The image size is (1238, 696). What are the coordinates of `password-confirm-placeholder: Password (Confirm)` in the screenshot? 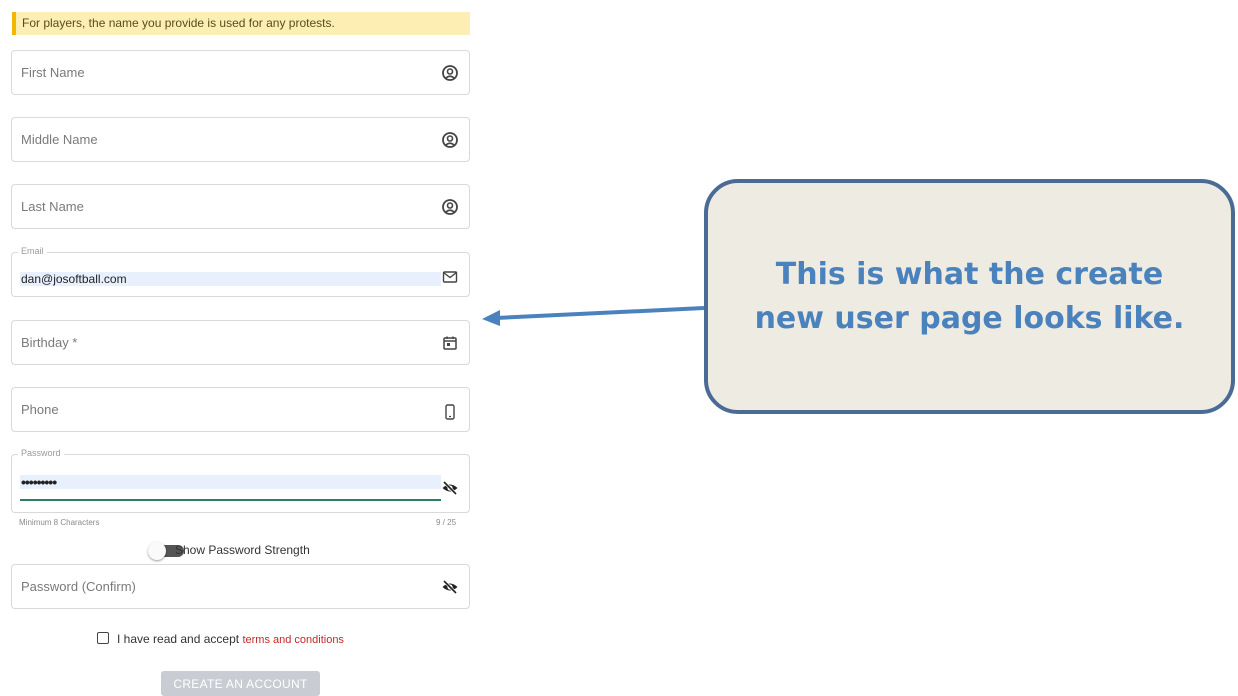 It's located at (78, 586).